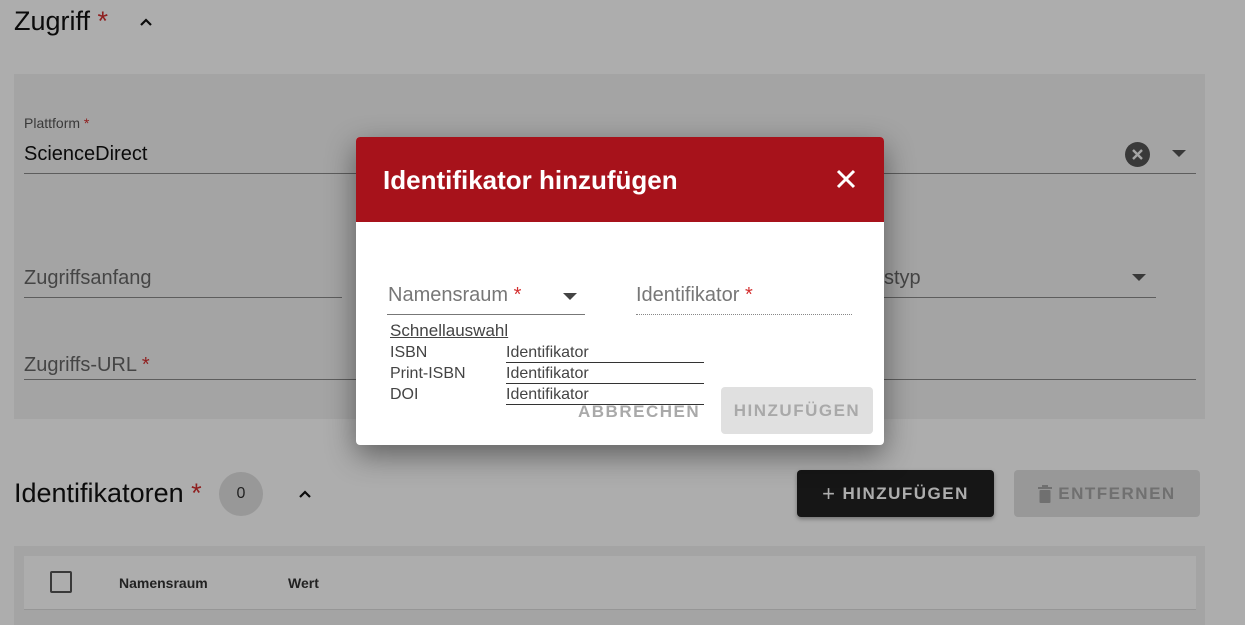  I want to click on namespace-select: Namensraum *, so click(454, 295).